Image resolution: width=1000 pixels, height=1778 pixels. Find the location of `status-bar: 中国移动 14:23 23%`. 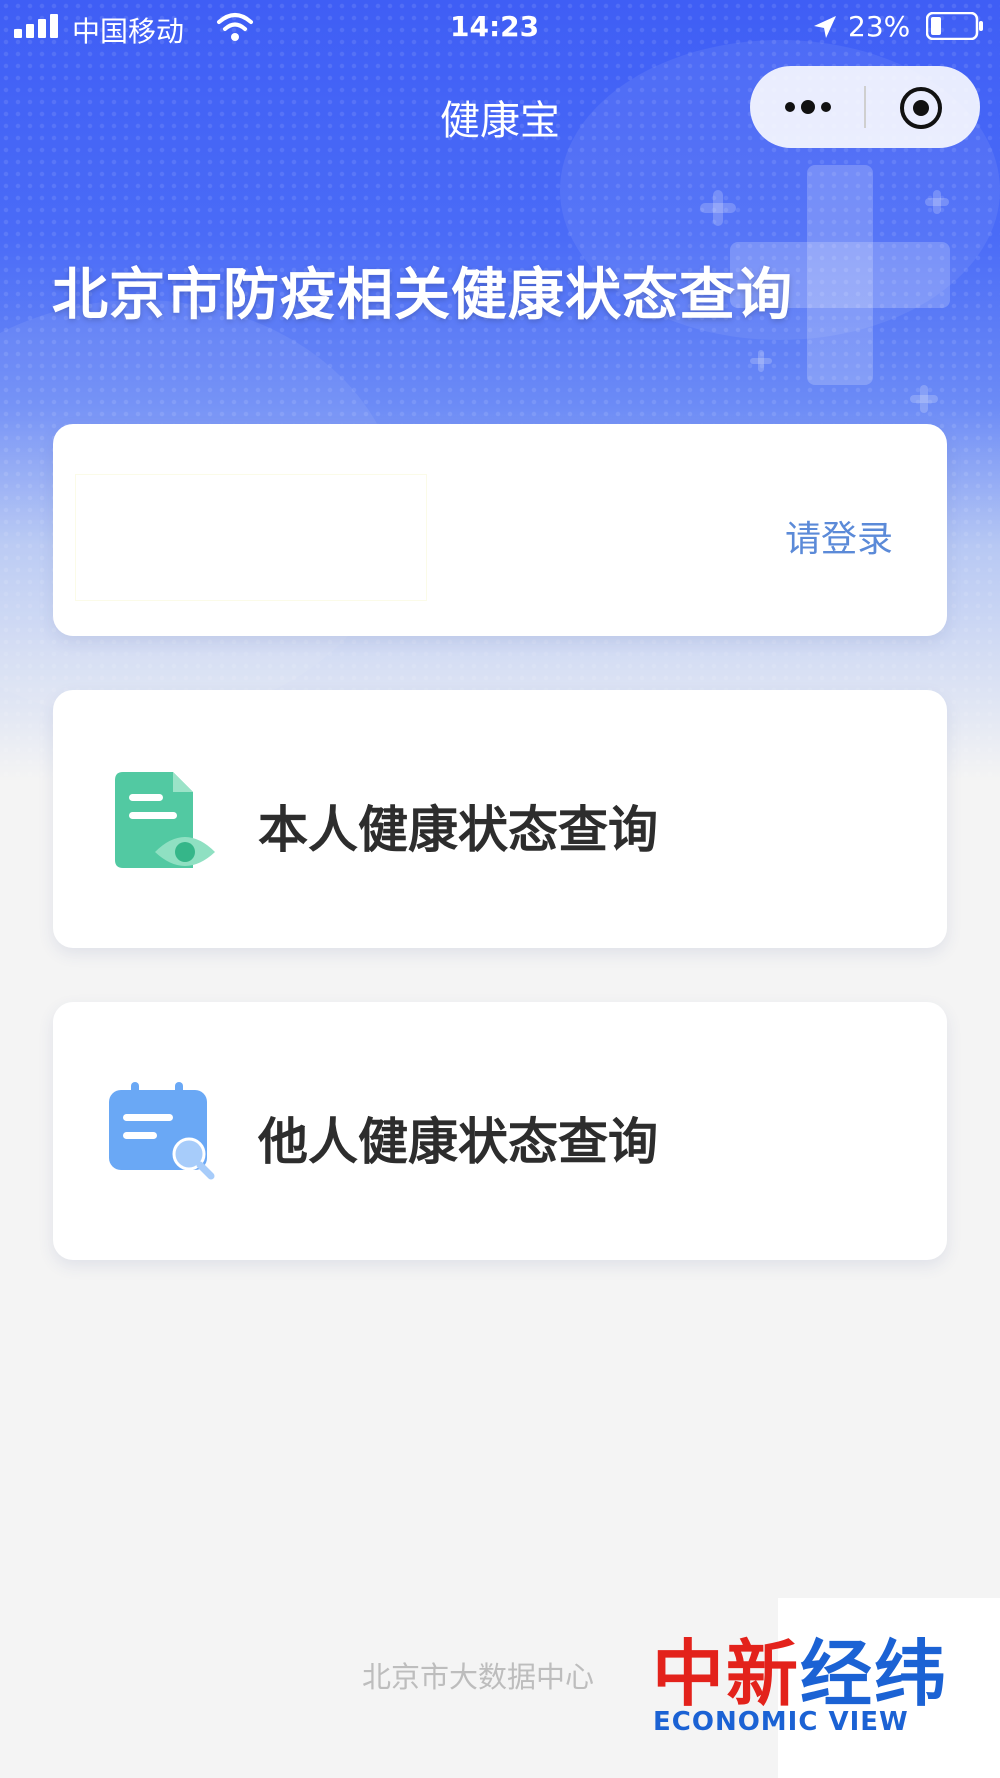

status-bar: 中国移动 14:23 23% is located at coordinates (500, 28).